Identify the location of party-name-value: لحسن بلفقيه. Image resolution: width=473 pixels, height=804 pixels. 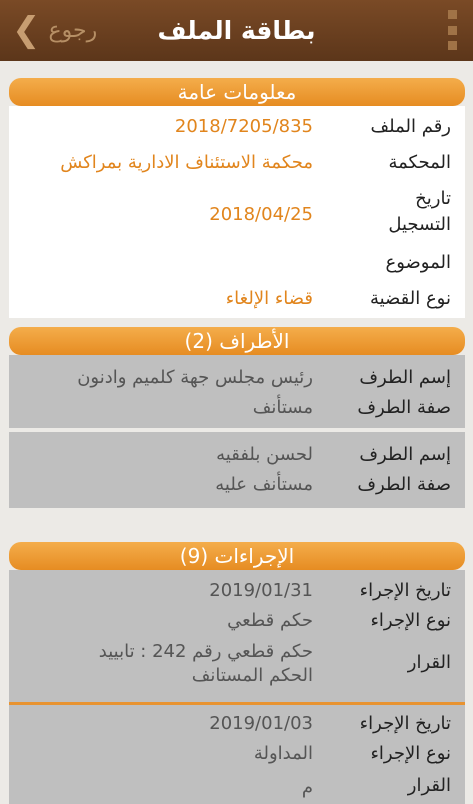
(264, 454).